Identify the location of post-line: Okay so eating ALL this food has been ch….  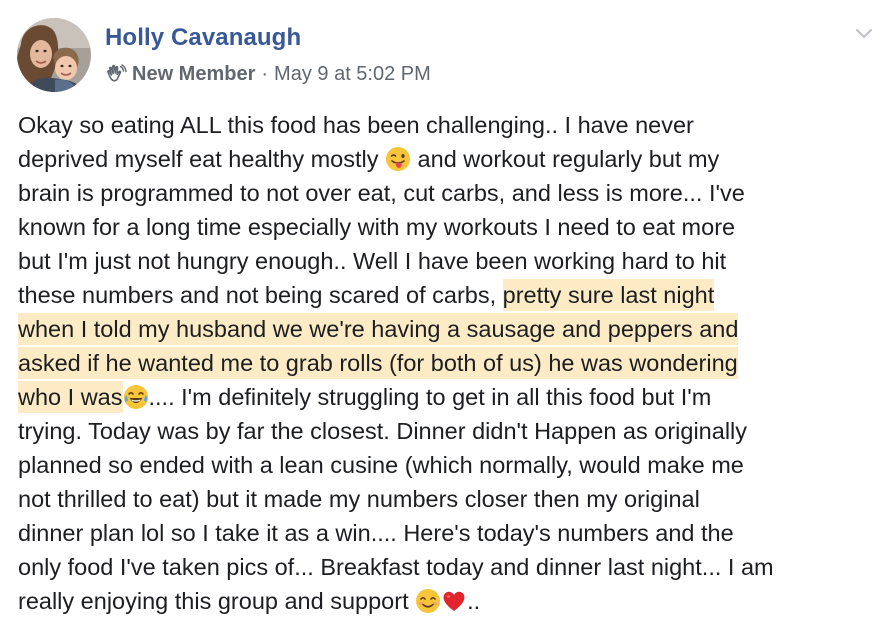
(356, 125).